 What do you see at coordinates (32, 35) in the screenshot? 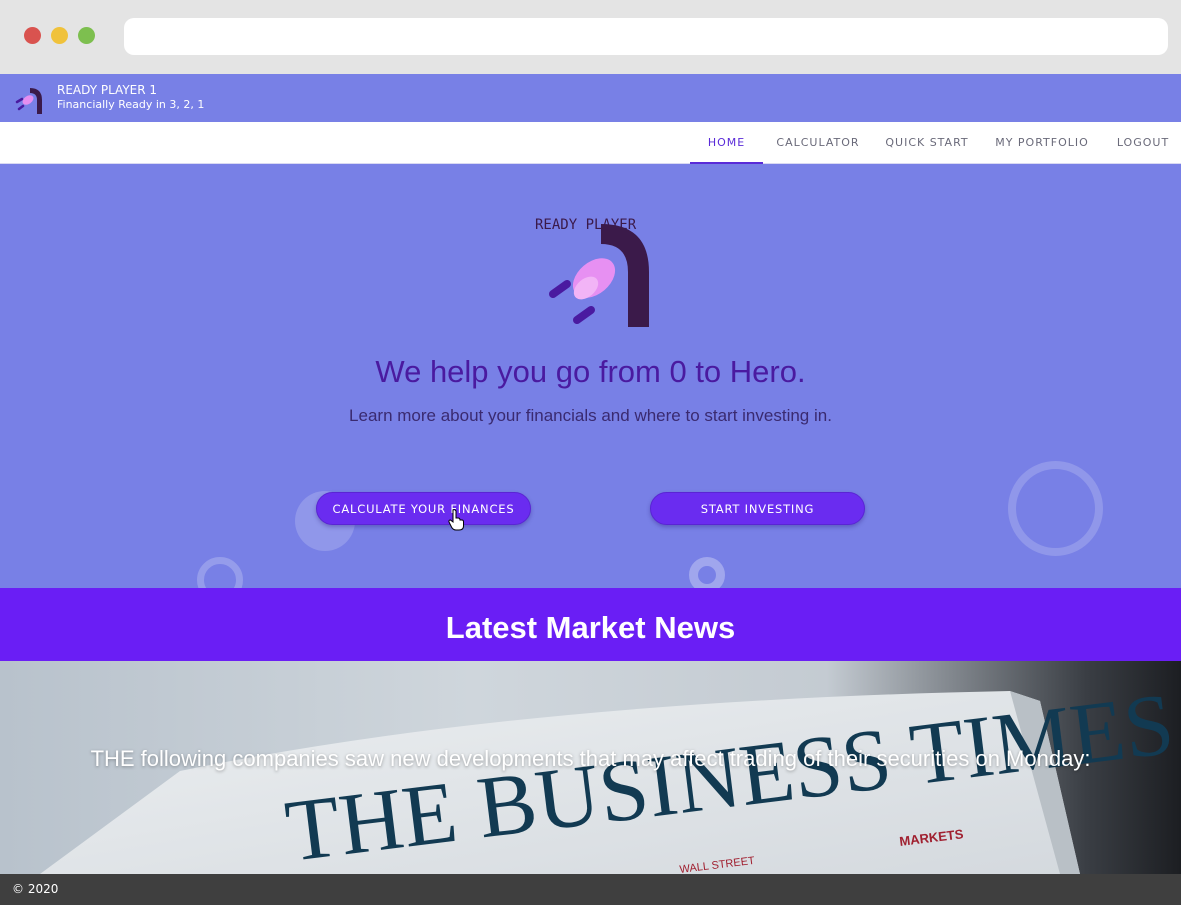
I see `close-window-button` at bounding box center [32, 35].